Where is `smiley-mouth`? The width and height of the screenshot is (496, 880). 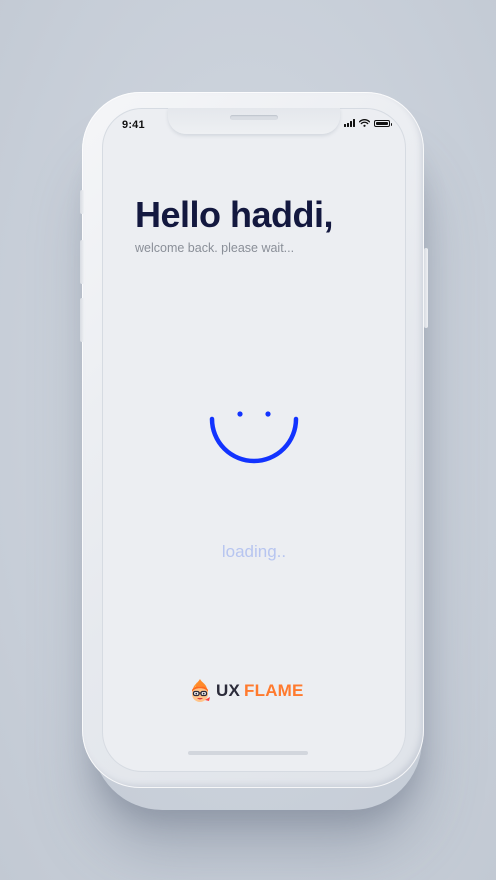
smiley-mouth is located at coordinates (254, 440).